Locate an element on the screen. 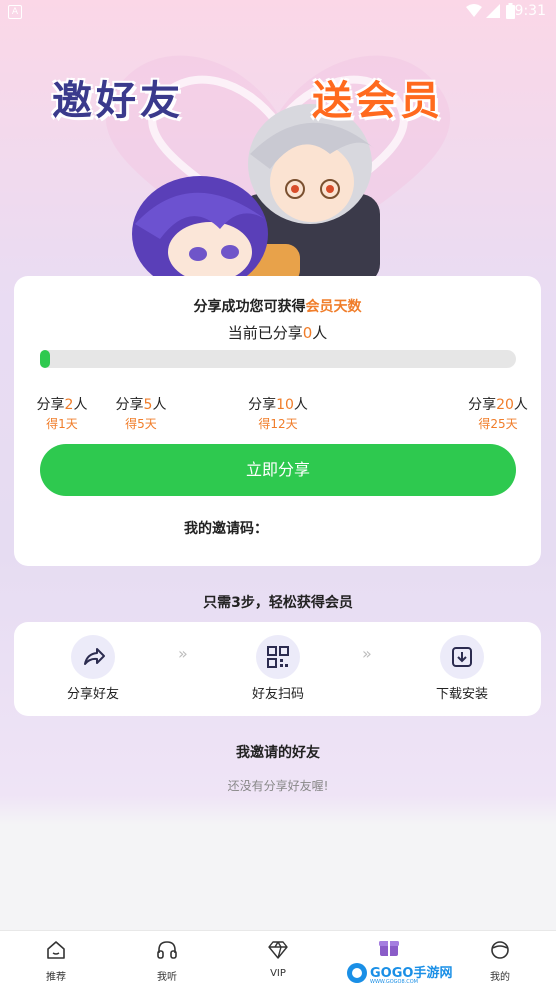  milestone-reward: 得5天 is located at coordinates (141, 424).